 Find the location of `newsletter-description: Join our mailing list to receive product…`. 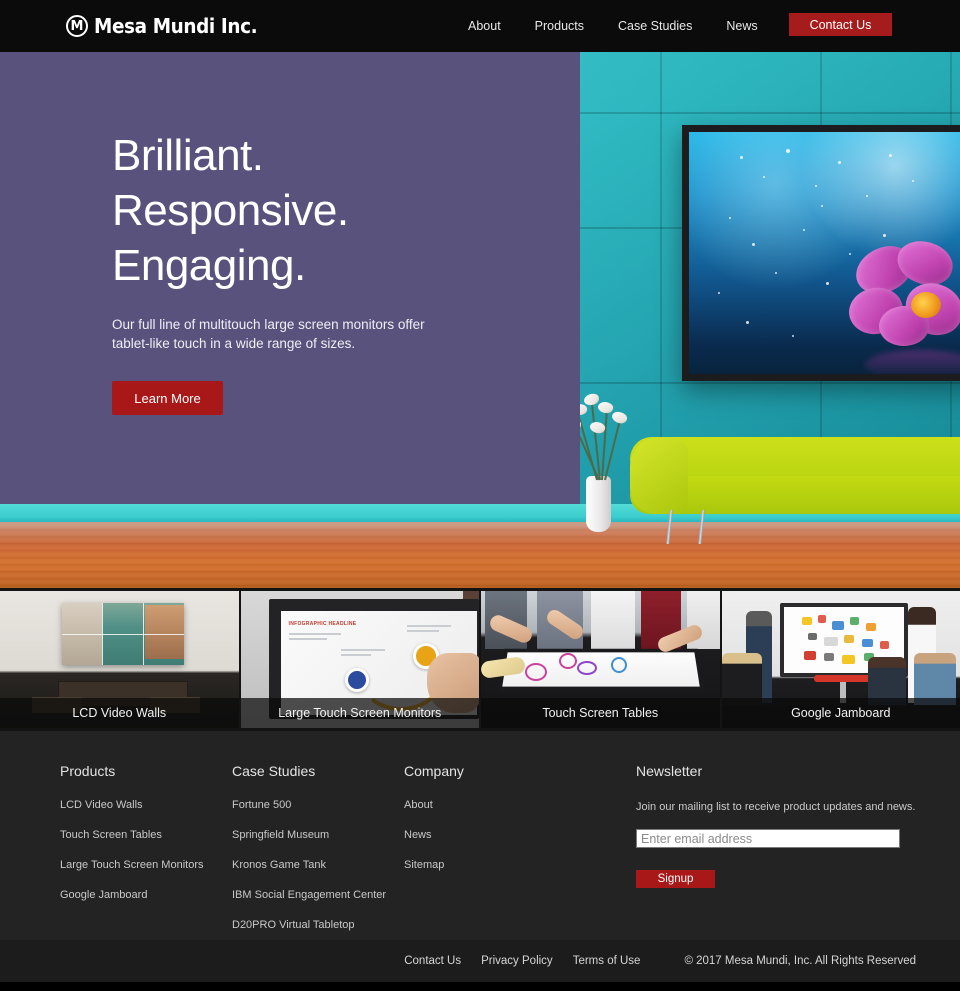

newsletter-description: Join our mailing list to receive product… is located at coordinates (776, 807).